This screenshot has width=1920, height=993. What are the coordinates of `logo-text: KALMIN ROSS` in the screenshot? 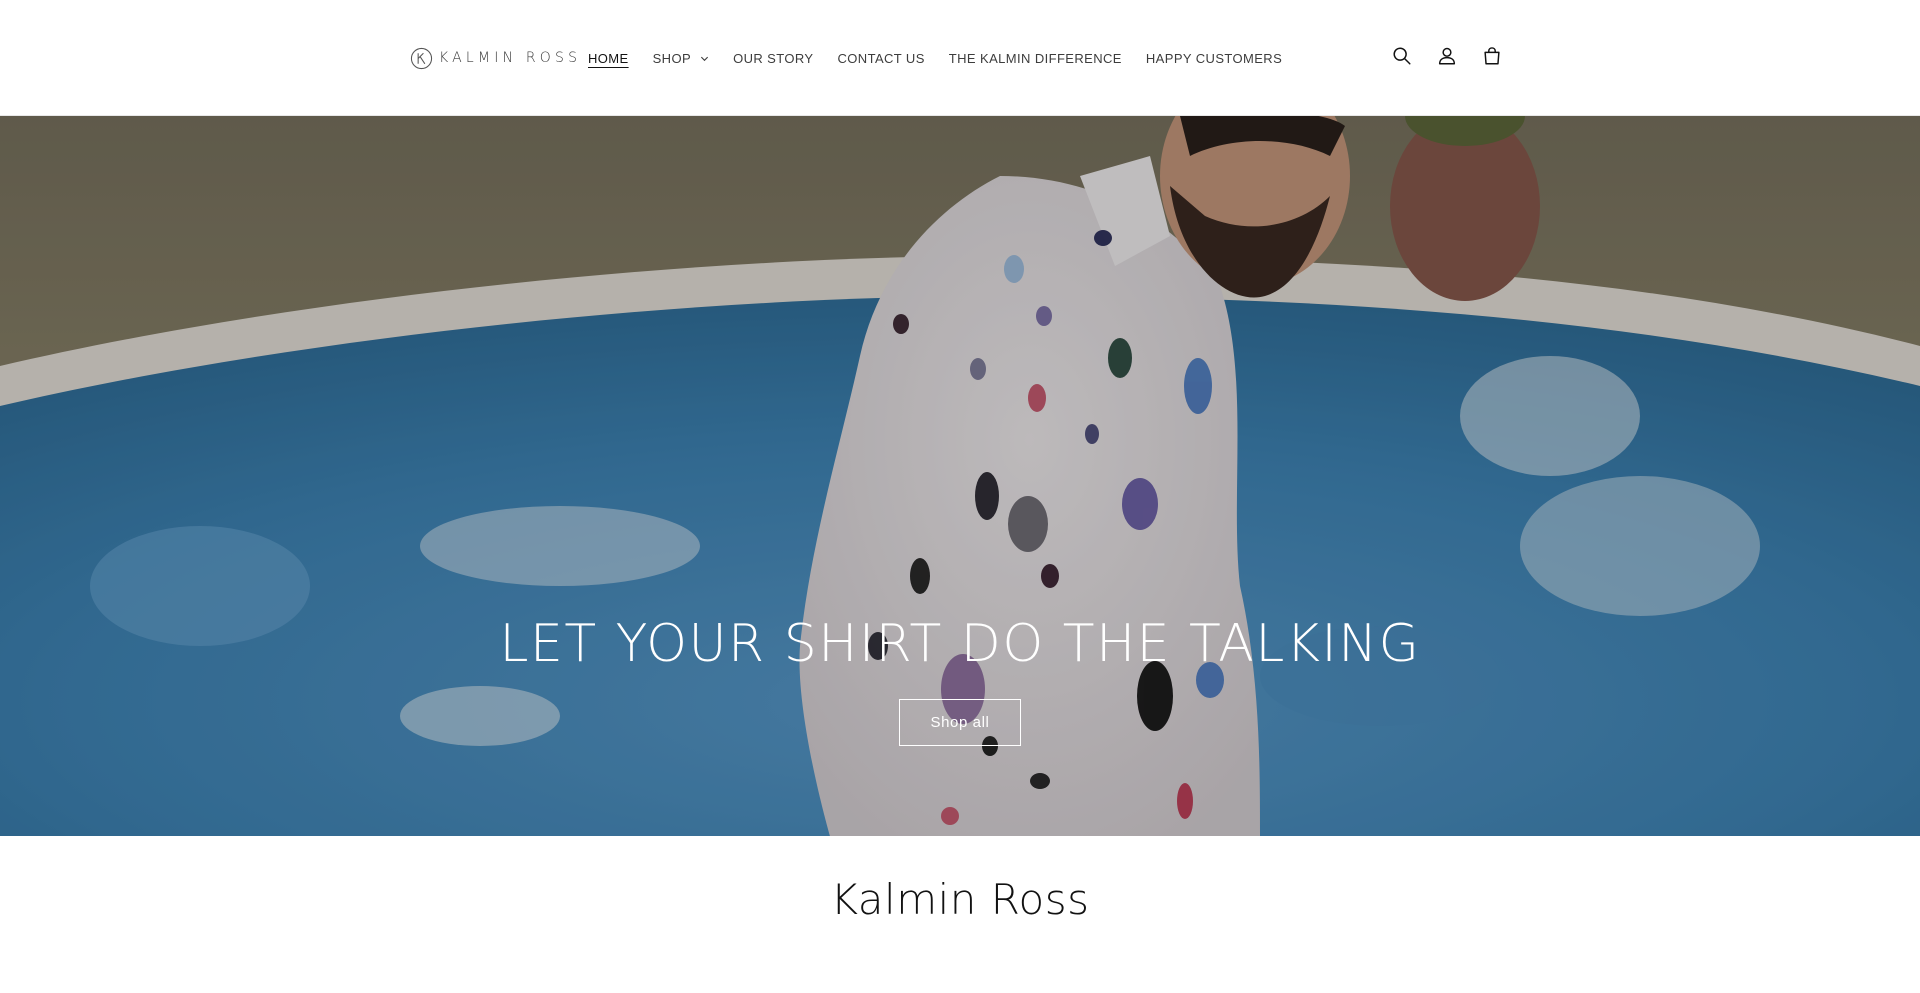 It's located at (510, 58).